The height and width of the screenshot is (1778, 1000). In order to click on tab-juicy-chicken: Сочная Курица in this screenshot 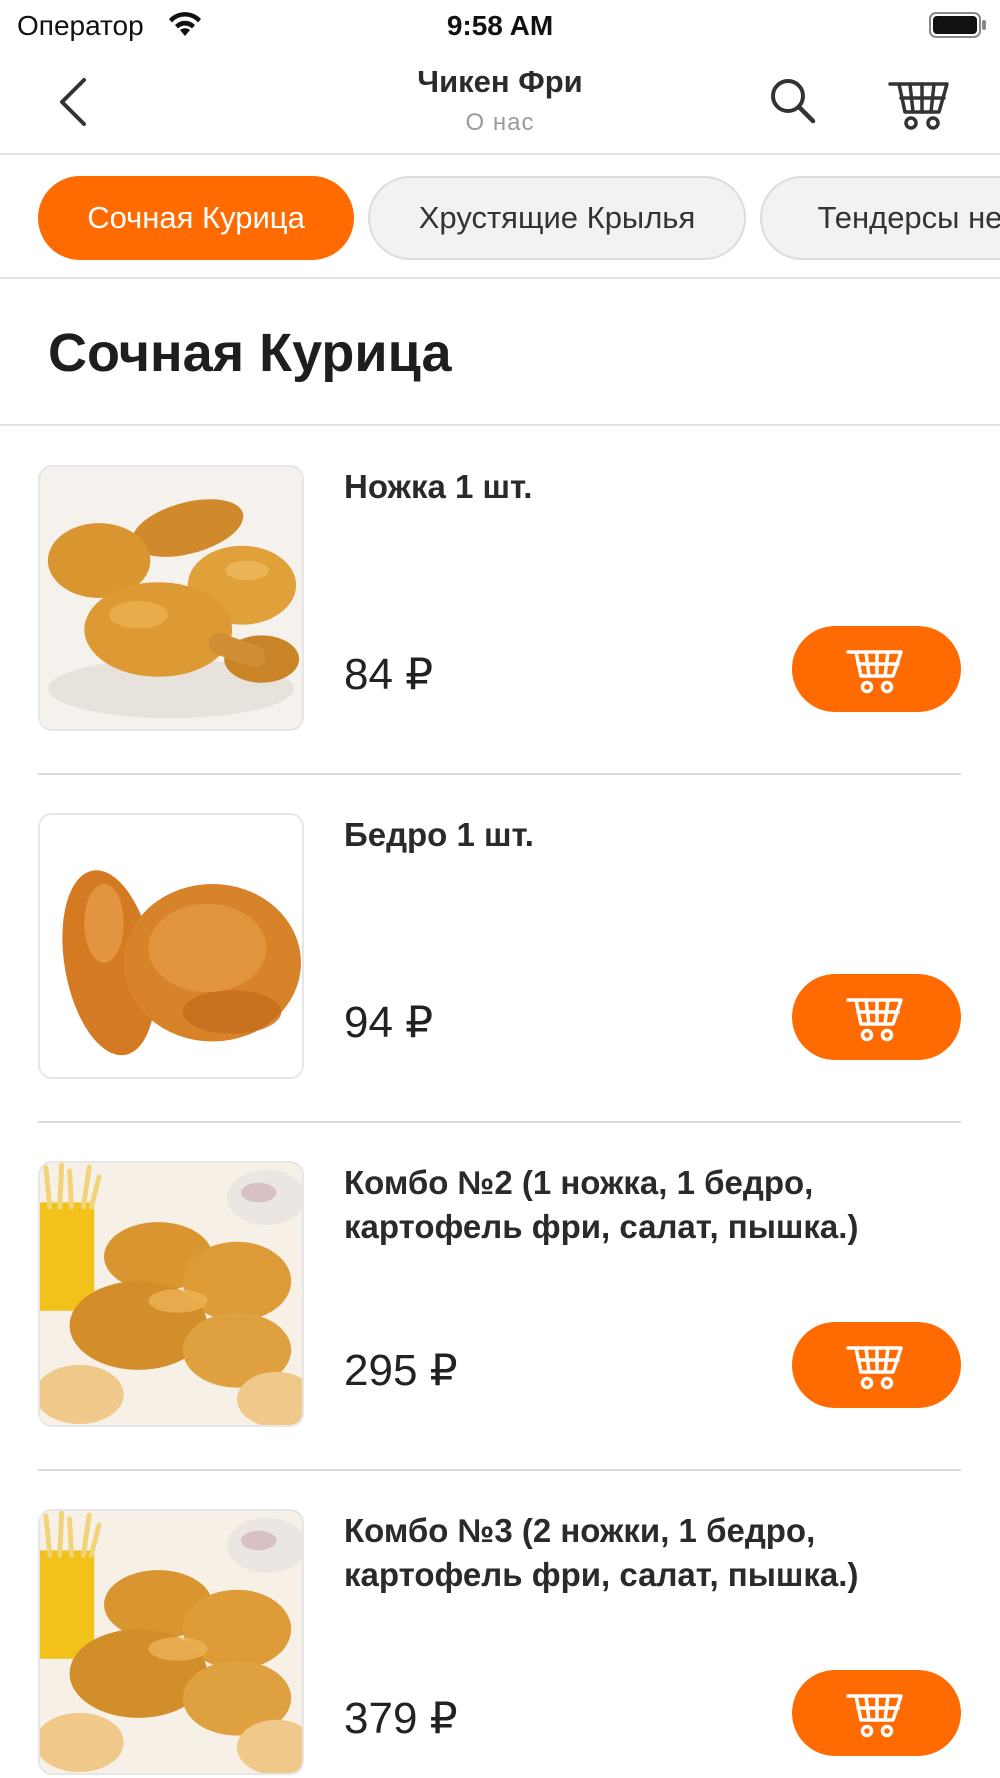, I will do `click(196, 218)`.